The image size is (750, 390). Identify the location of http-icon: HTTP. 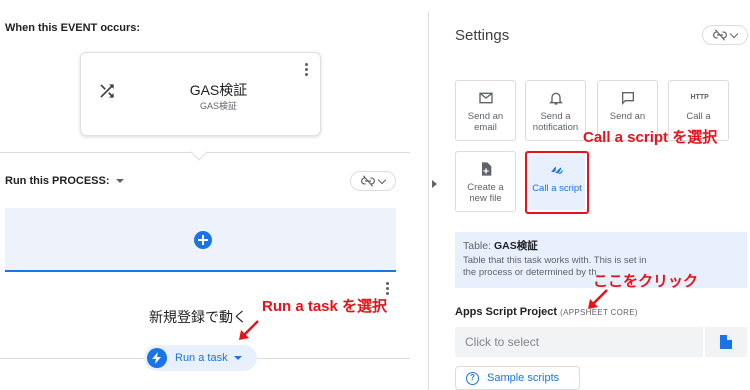
(699, 97).